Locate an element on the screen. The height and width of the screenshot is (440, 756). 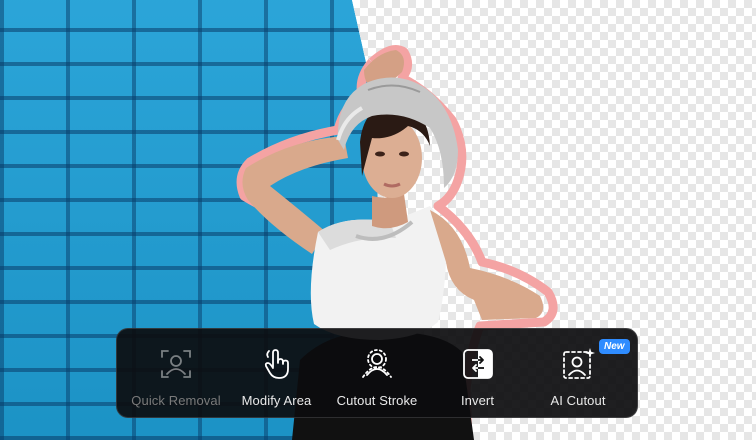
hand-pointer-icon is located at coordinates (276, 364).